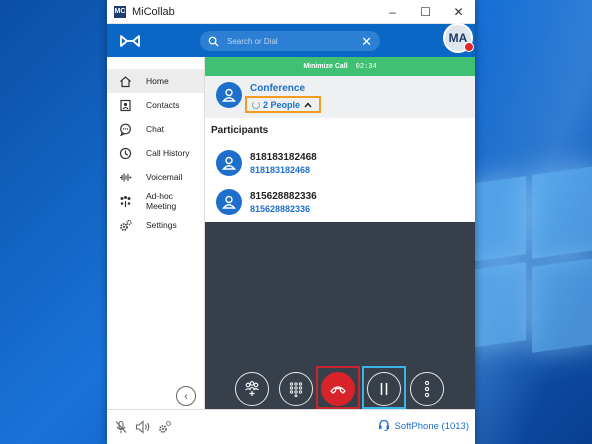 This screenshot has height=444, width=592. I want to click on people-count-label: 2 People, so click(282, 104).